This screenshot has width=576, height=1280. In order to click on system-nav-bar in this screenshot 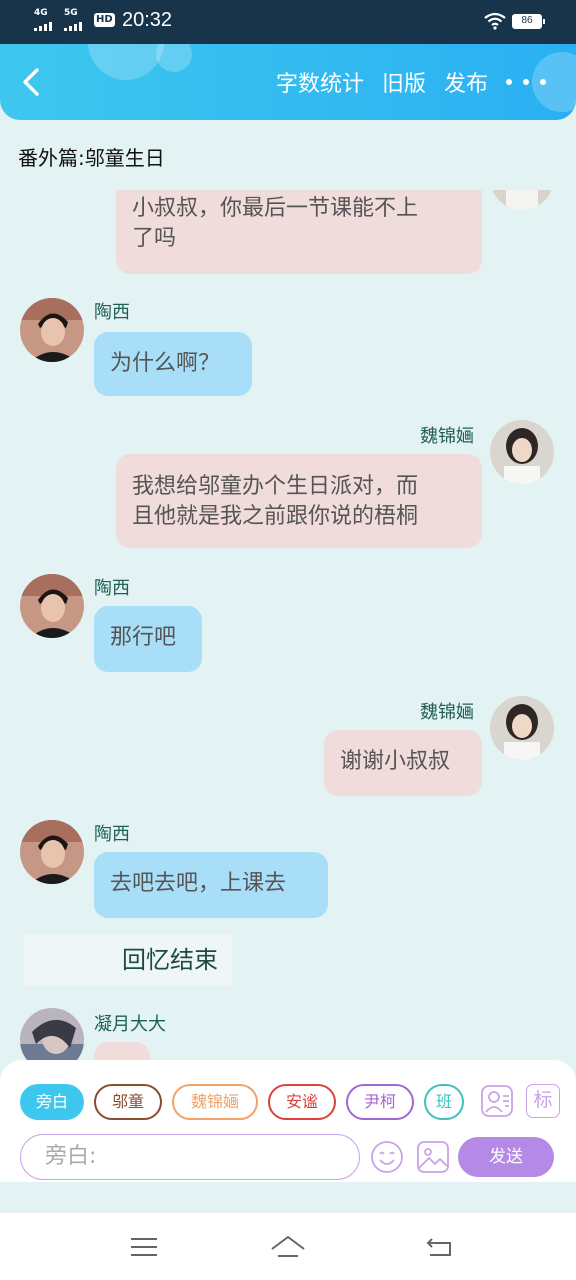, I will do `click(288, 1246)`.